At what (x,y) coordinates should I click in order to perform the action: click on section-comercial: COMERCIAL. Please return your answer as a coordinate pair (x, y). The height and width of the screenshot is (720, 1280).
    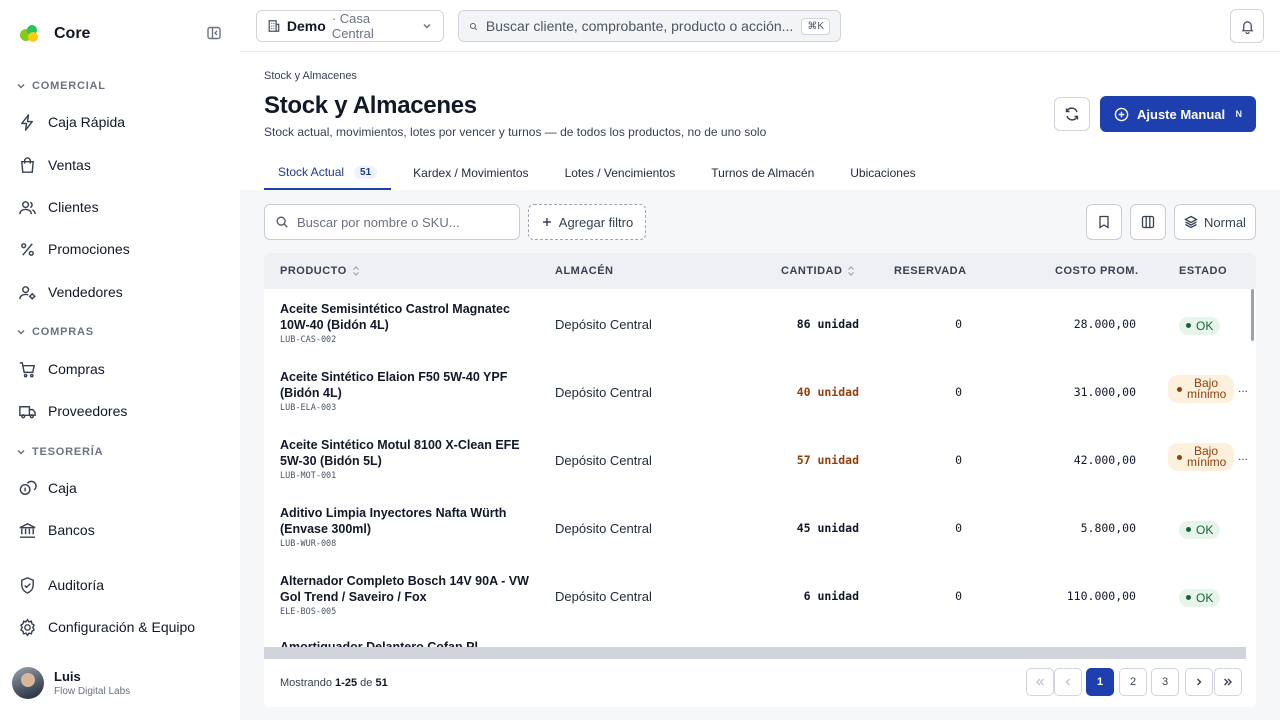
    Looking at the image, I should click on (61, 86).